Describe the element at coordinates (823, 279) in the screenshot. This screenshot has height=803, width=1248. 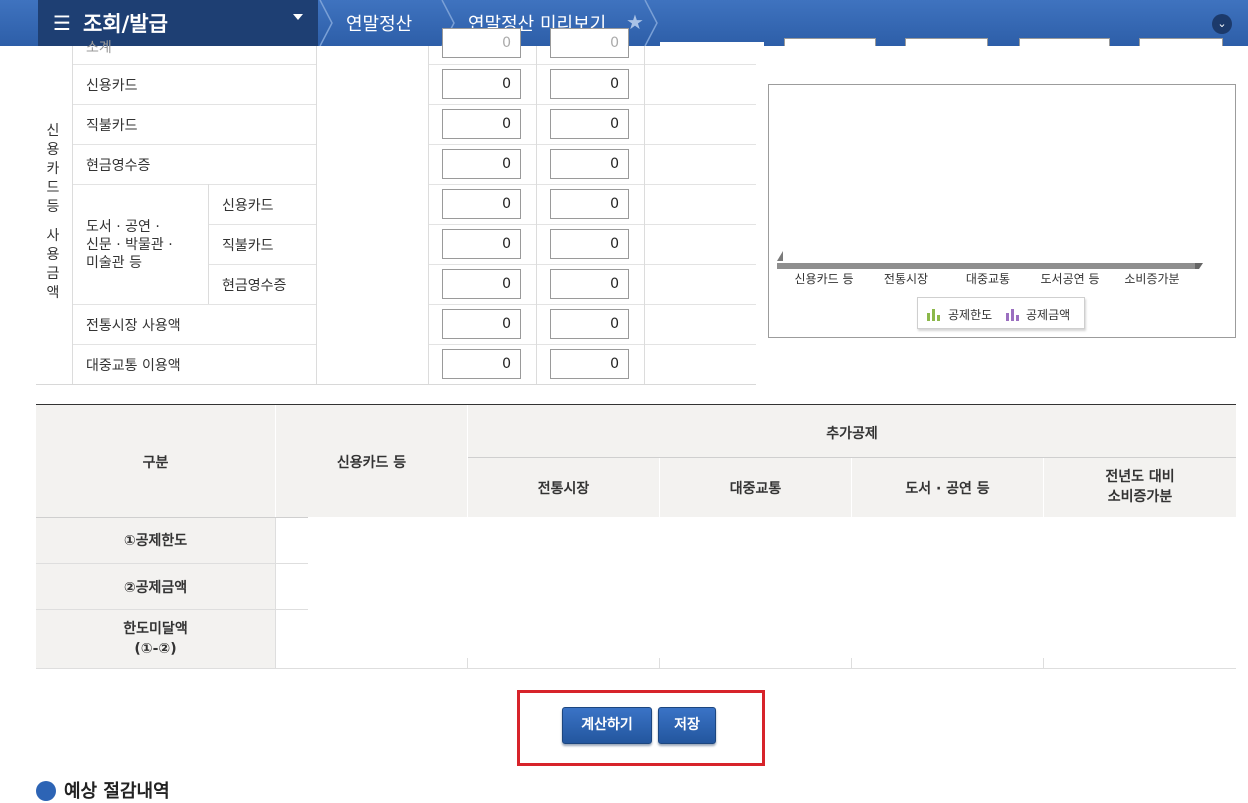
I see `x-tick-label: 신용카드 등` at that location.